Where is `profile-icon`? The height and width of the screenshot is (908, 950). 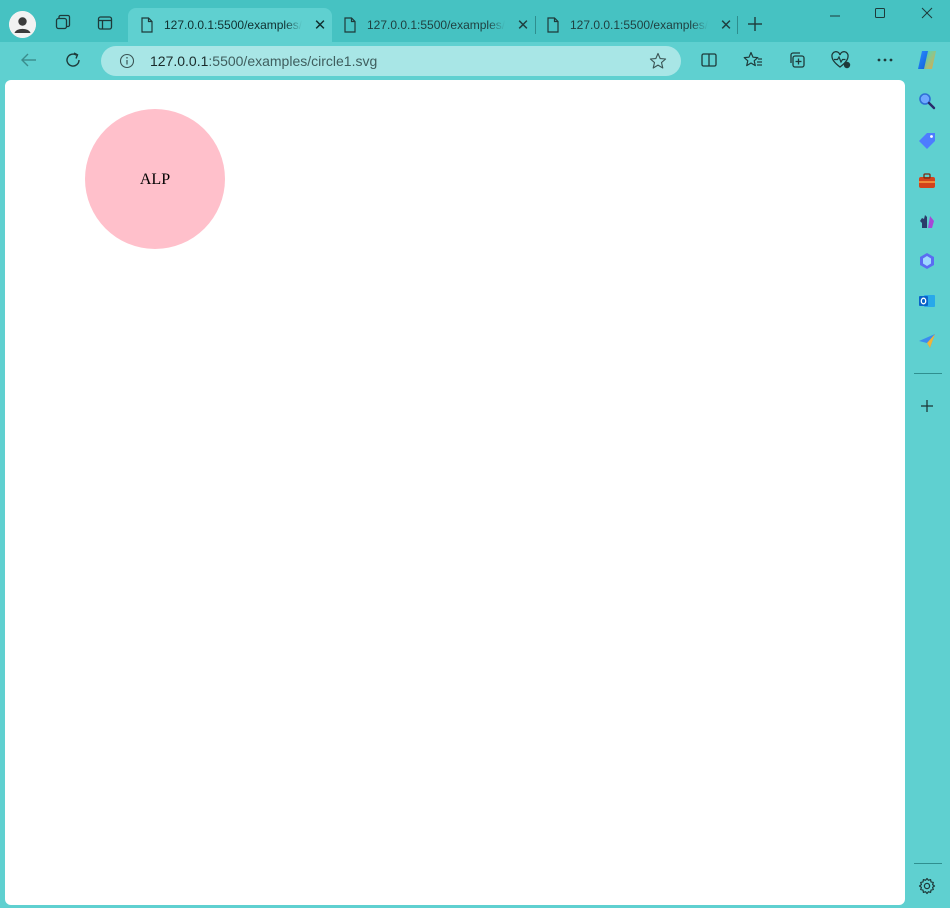
profile-icon is located at coordinates (22, 24).